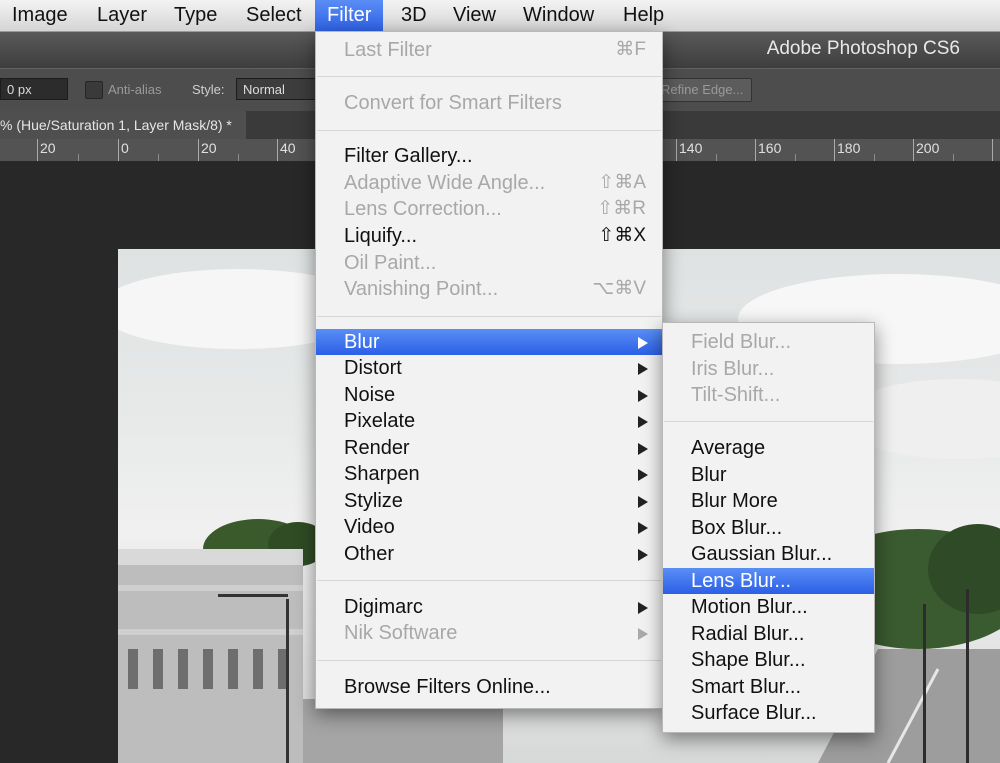 The image size is (1000, 763). What do you see at coordinates (489, 448) in the screenshot?
I see `menu-item-render: Render` at bounding box center [489, 448].